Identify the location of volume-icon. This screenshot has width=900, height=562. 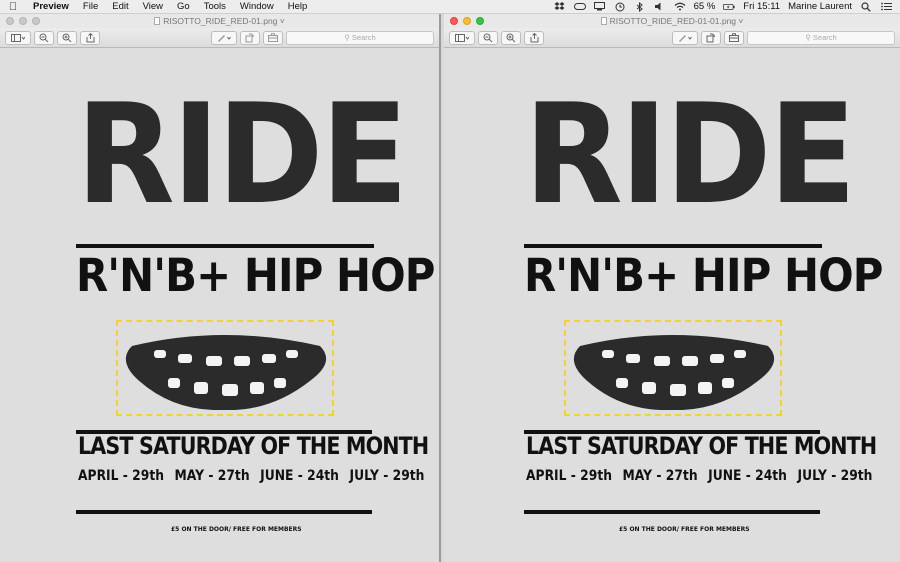
(660, 7).